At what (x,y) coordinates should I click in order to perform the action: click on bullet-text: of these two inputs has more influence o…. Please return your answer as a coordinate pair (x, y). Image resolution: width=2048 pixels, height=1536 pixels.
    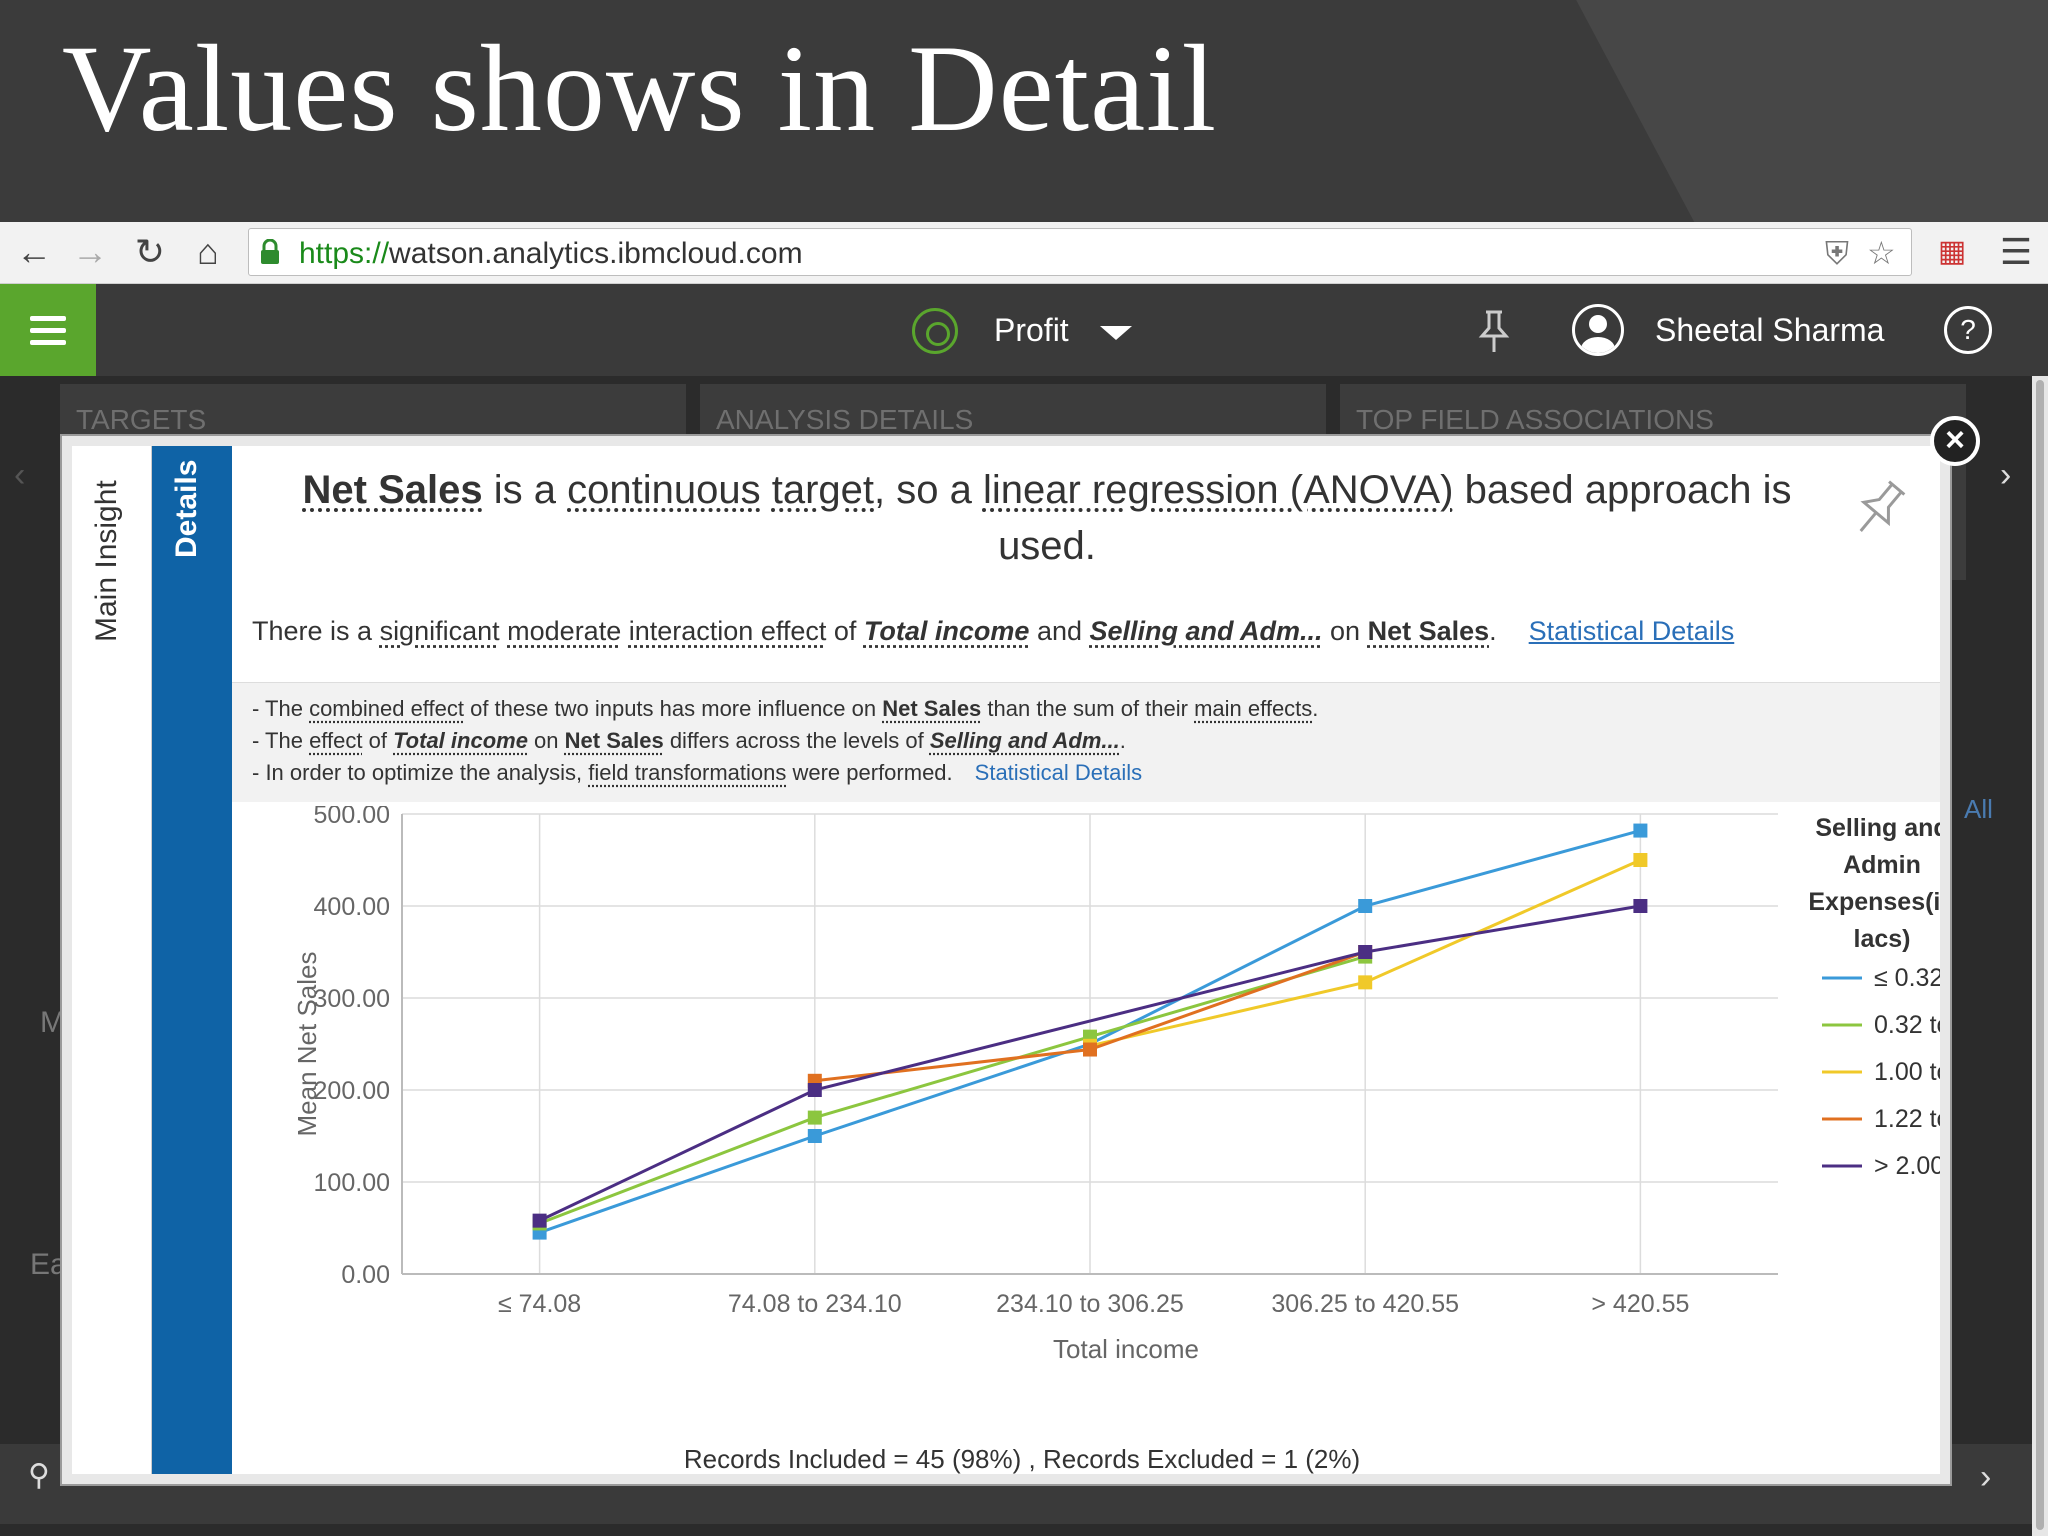
    Looking at the image, I should click on (673, 708).